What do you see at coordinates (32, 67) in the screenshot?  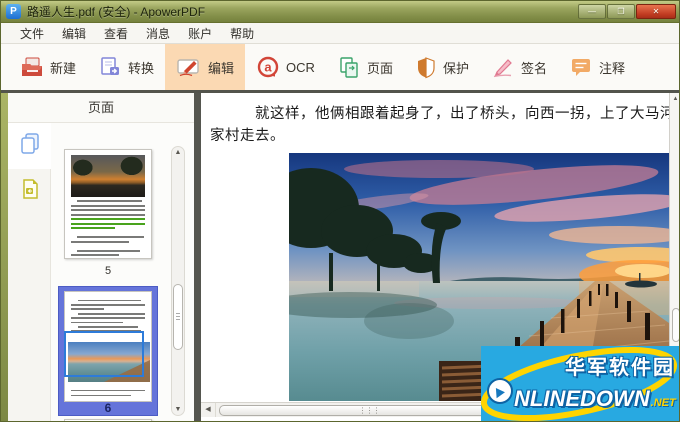 I see `new-document-icon` at bounding box center [32, 67].